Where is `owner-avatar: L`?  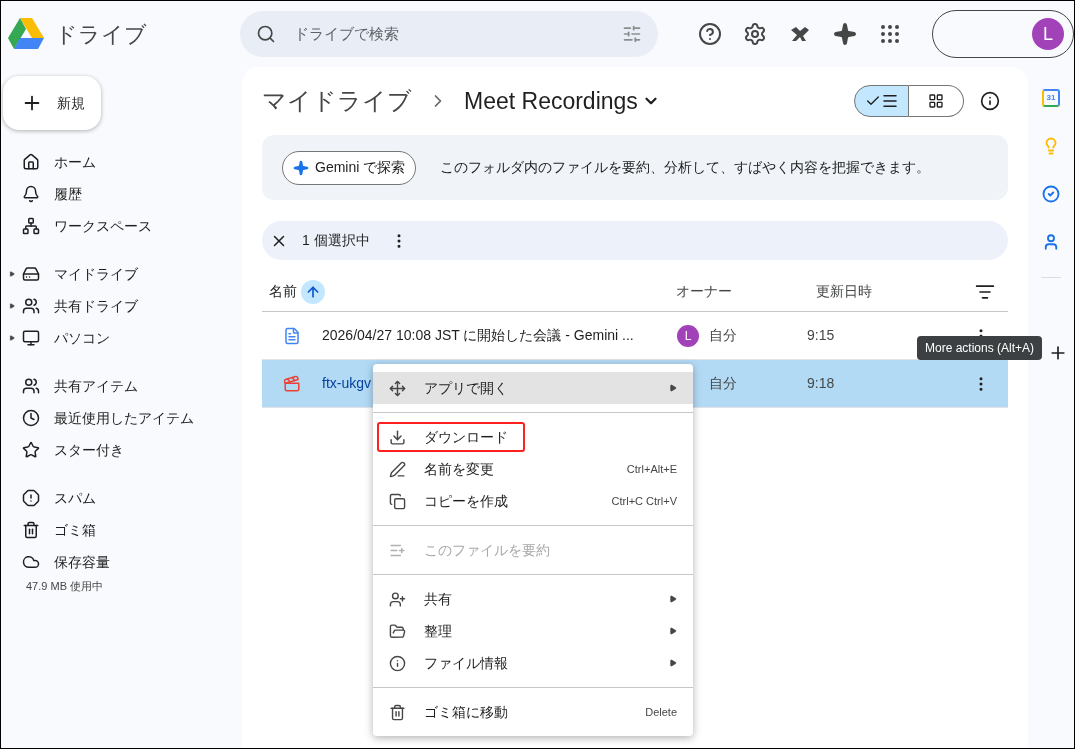
owner-avatar: L is located at coordinates (688, 335).